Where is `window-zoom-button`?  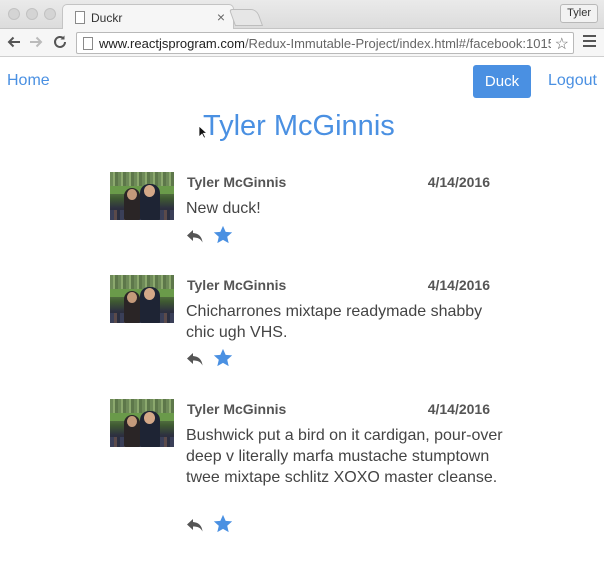 window-zoom-button is located at coordinates (50, 14).